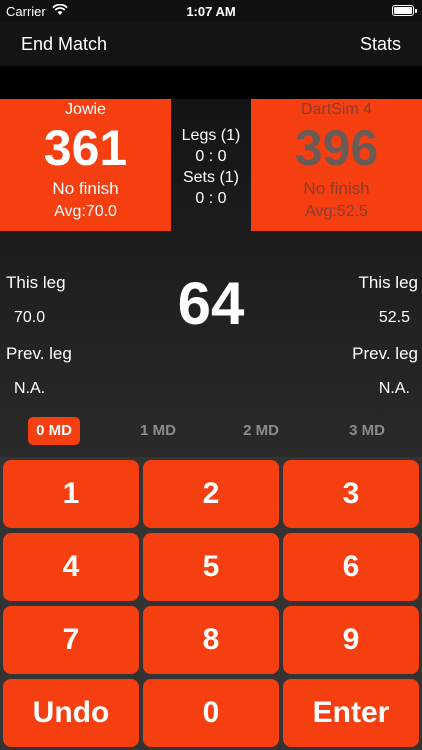  Describe the element at coordinates (211, 135) in the screenshot. I see `legs-label: Legs (1)` at that location.